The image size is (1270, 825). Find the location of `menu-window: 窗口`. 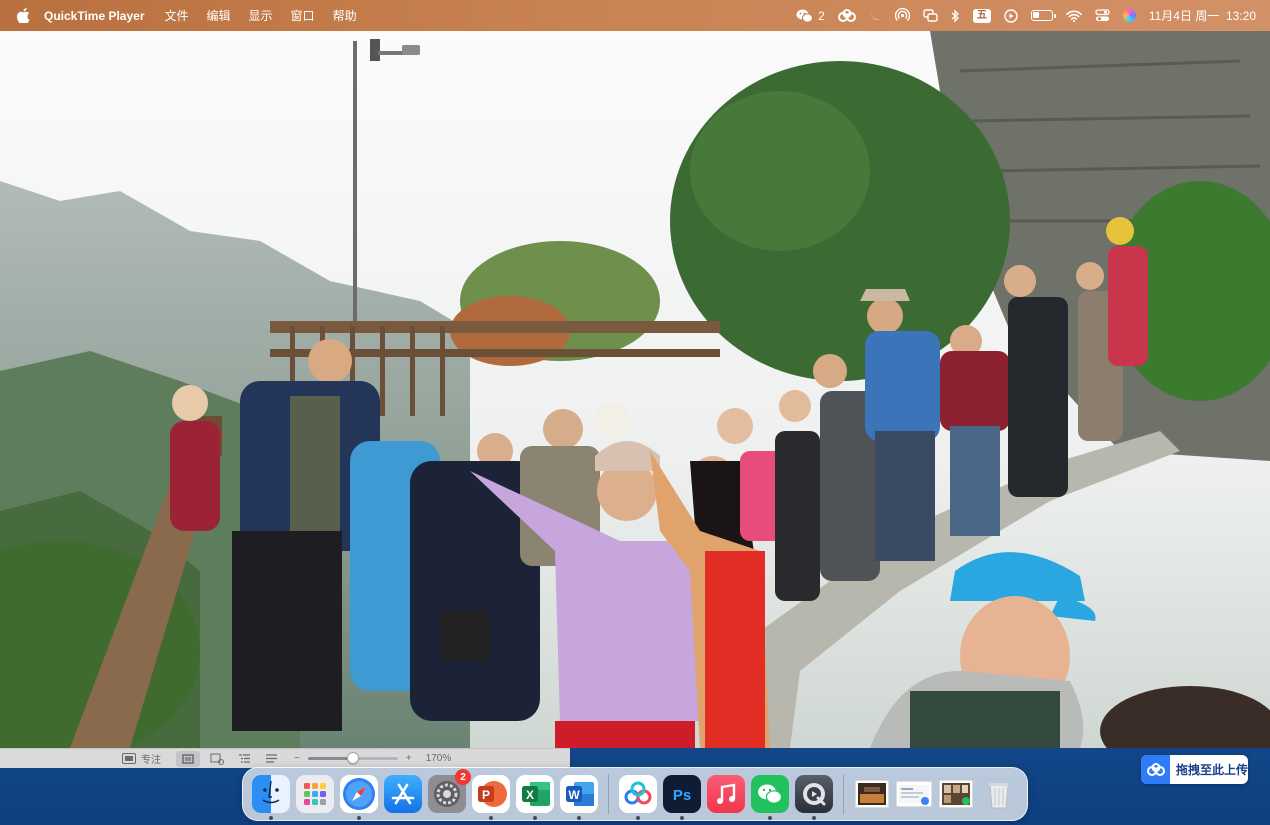

menu-window: 窗口 is located at coordinates (303, 15).